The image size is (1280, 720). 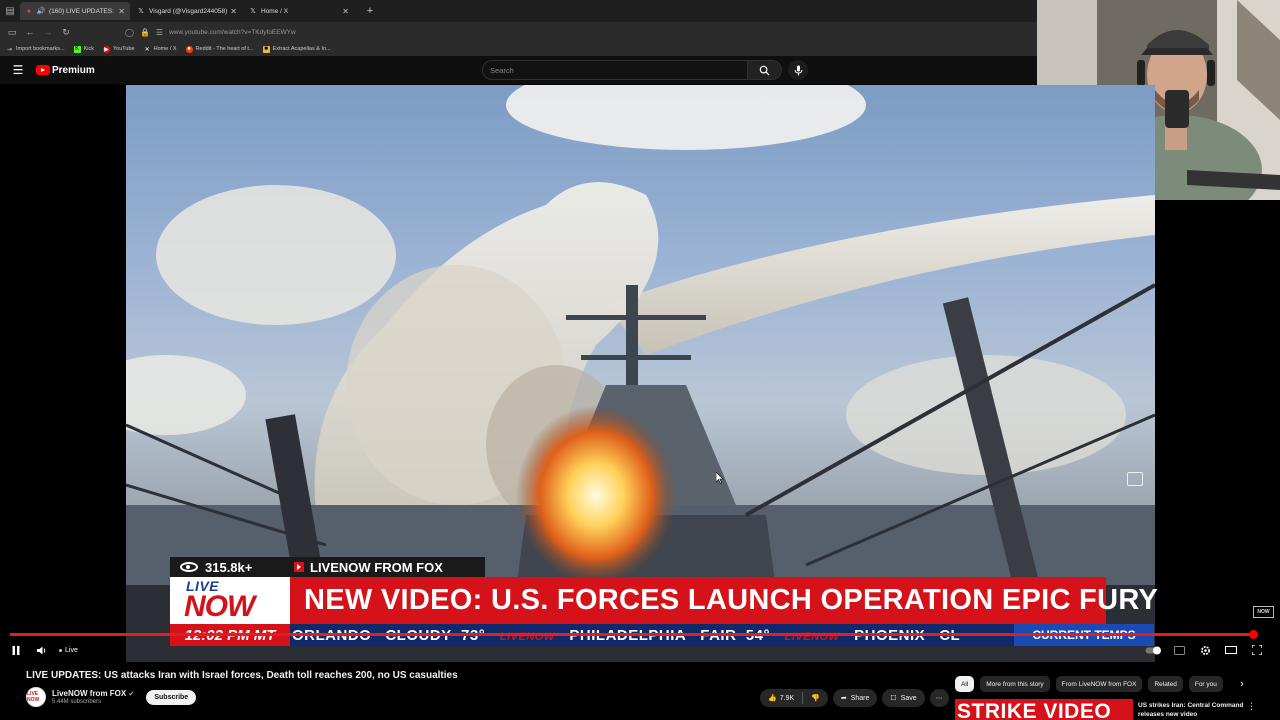 I want to click on source-text: LIVENOW FROM FOX, so click(x=376, y=567).